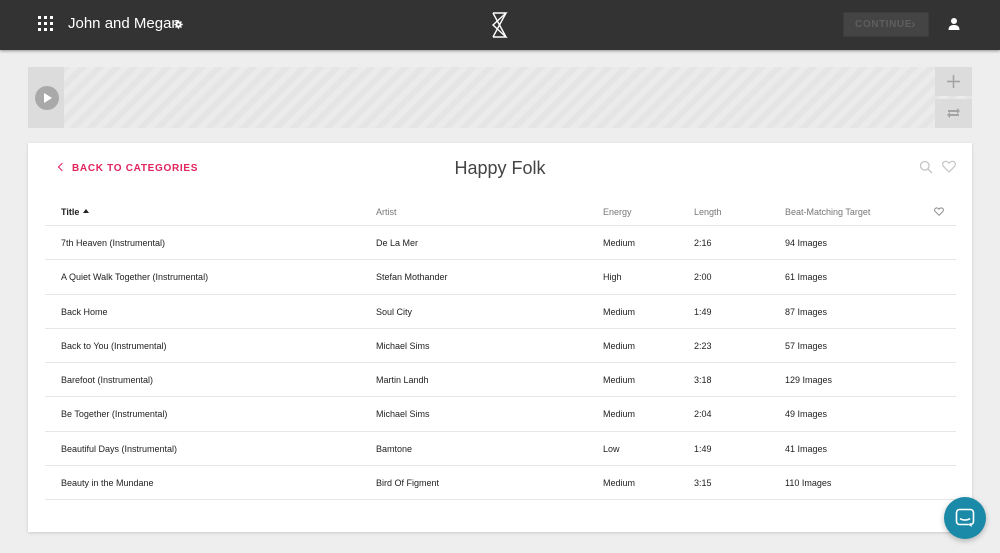  Describe the element at coordinates (114, 345) in the screenshot. I see `song-title: Back to You (Instrumental)` at that location.